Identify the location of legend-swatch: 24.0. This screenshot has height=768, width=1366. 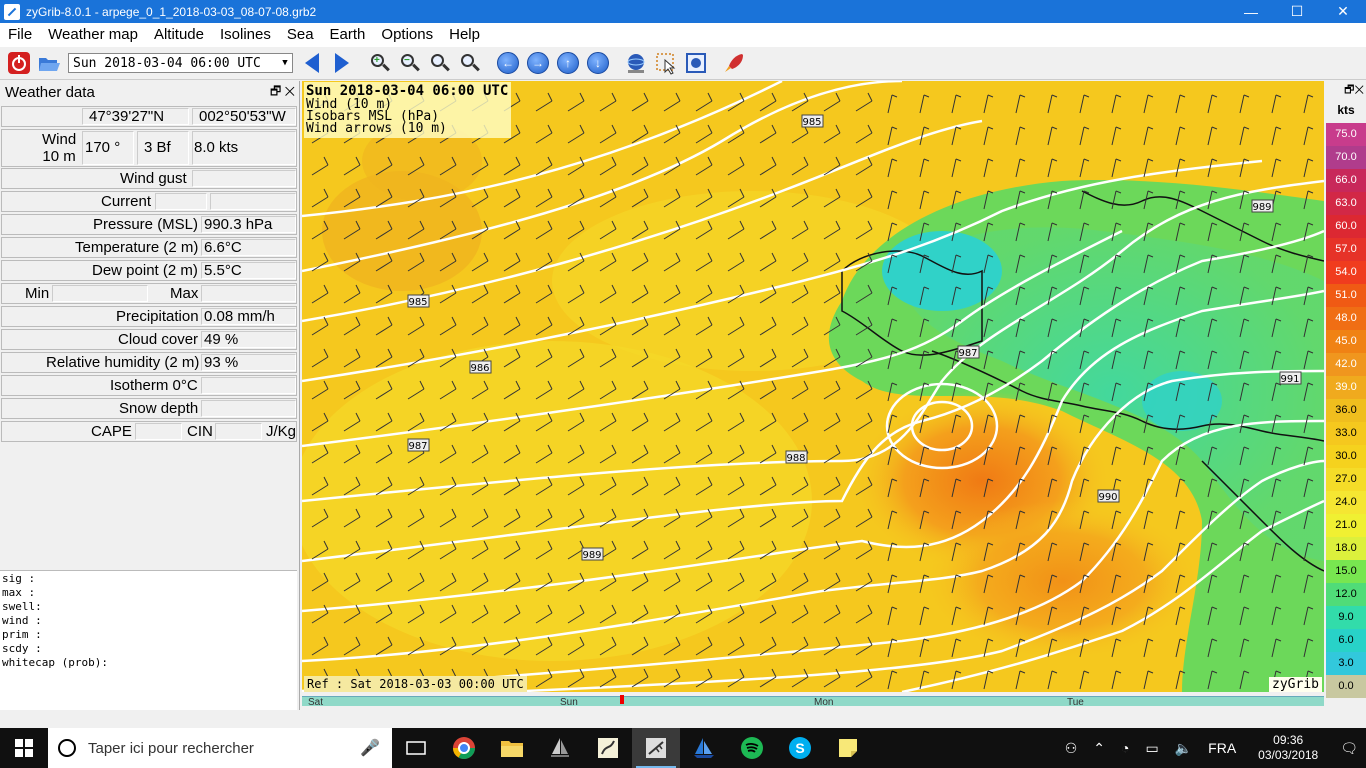
(1346, 502).